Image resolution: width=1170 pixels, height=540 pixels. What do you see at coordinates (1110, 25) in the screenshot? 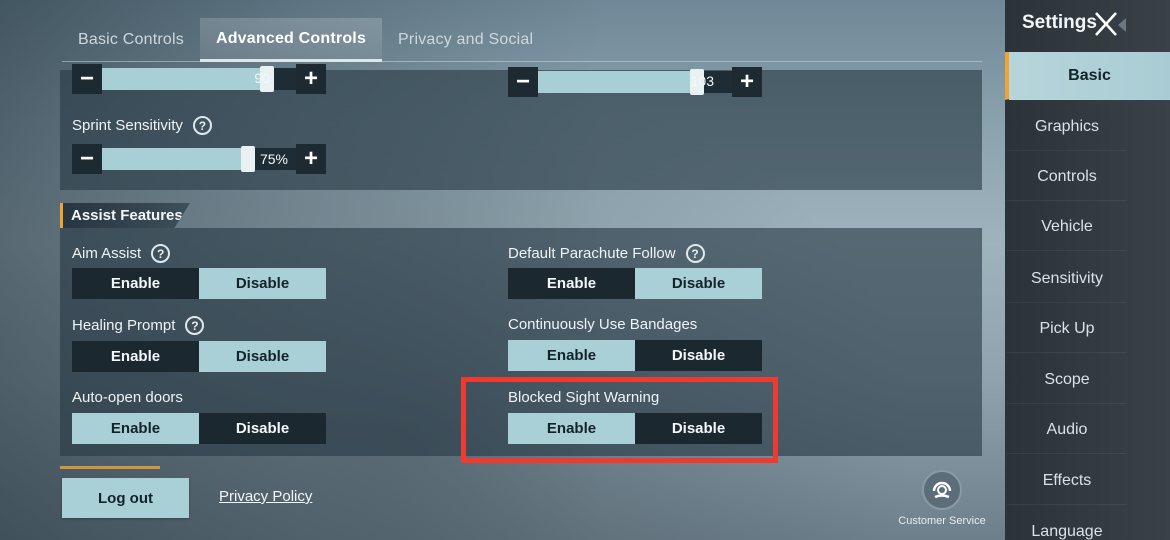
I see `close-icon` at bounding box center [1110, 25].